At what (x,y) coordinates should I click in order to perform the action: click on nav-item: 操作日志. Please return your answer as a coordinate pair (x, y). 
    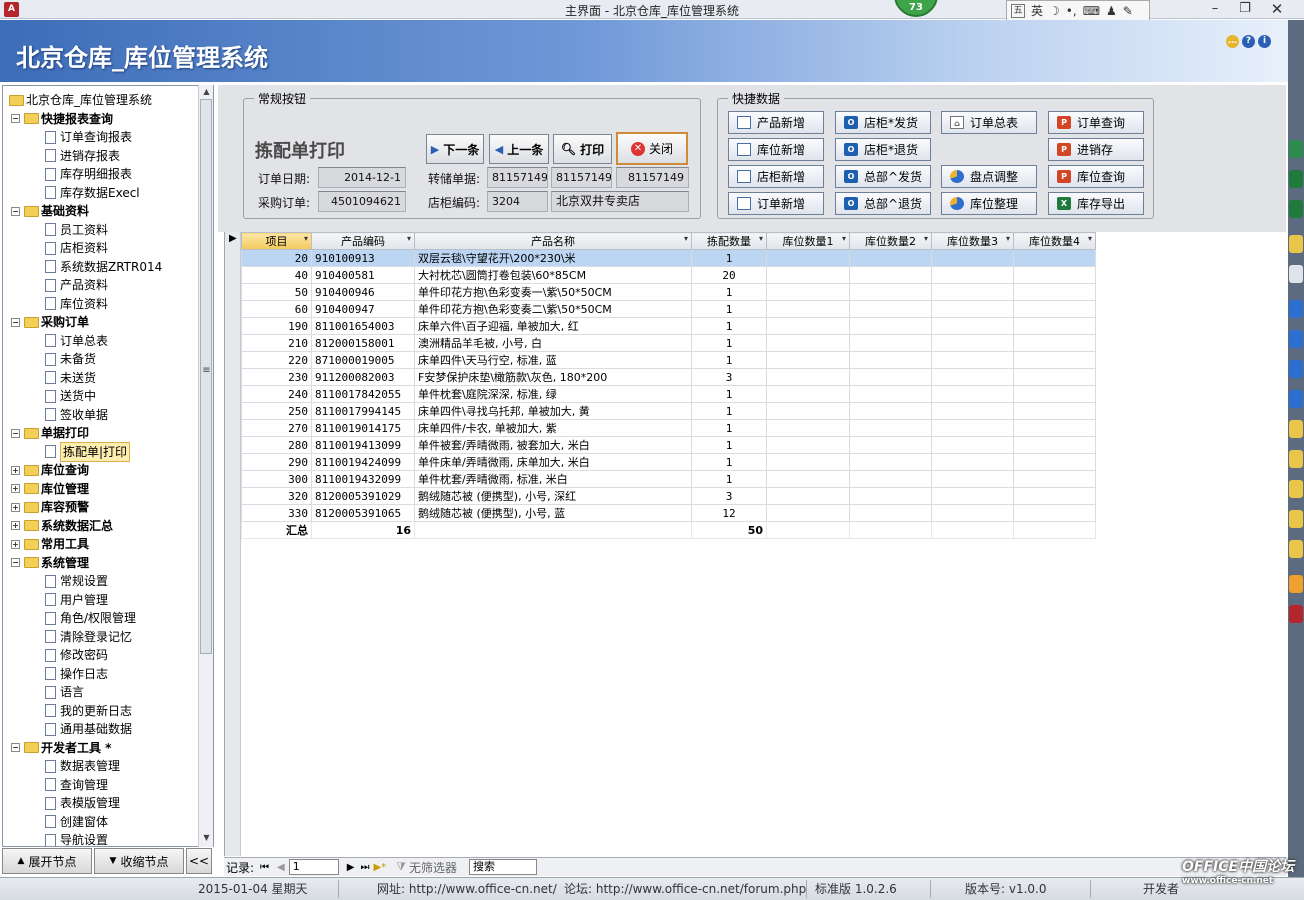
    Looking at the image, I should click on (76, 674).